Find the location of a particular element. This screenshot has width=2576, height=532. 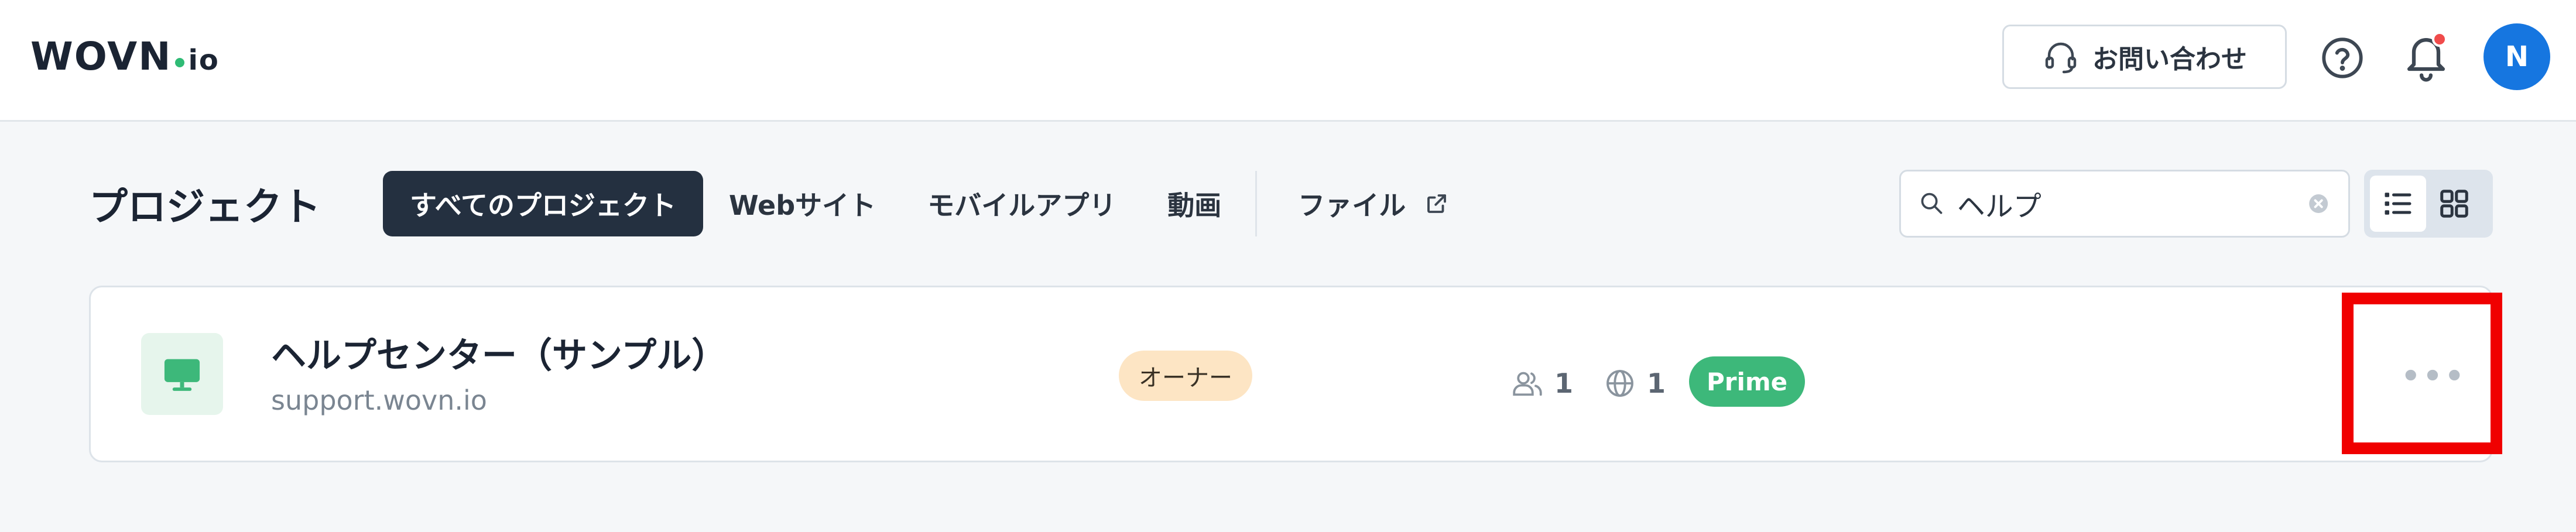

list-icon is located at coordinates (2398, 204).